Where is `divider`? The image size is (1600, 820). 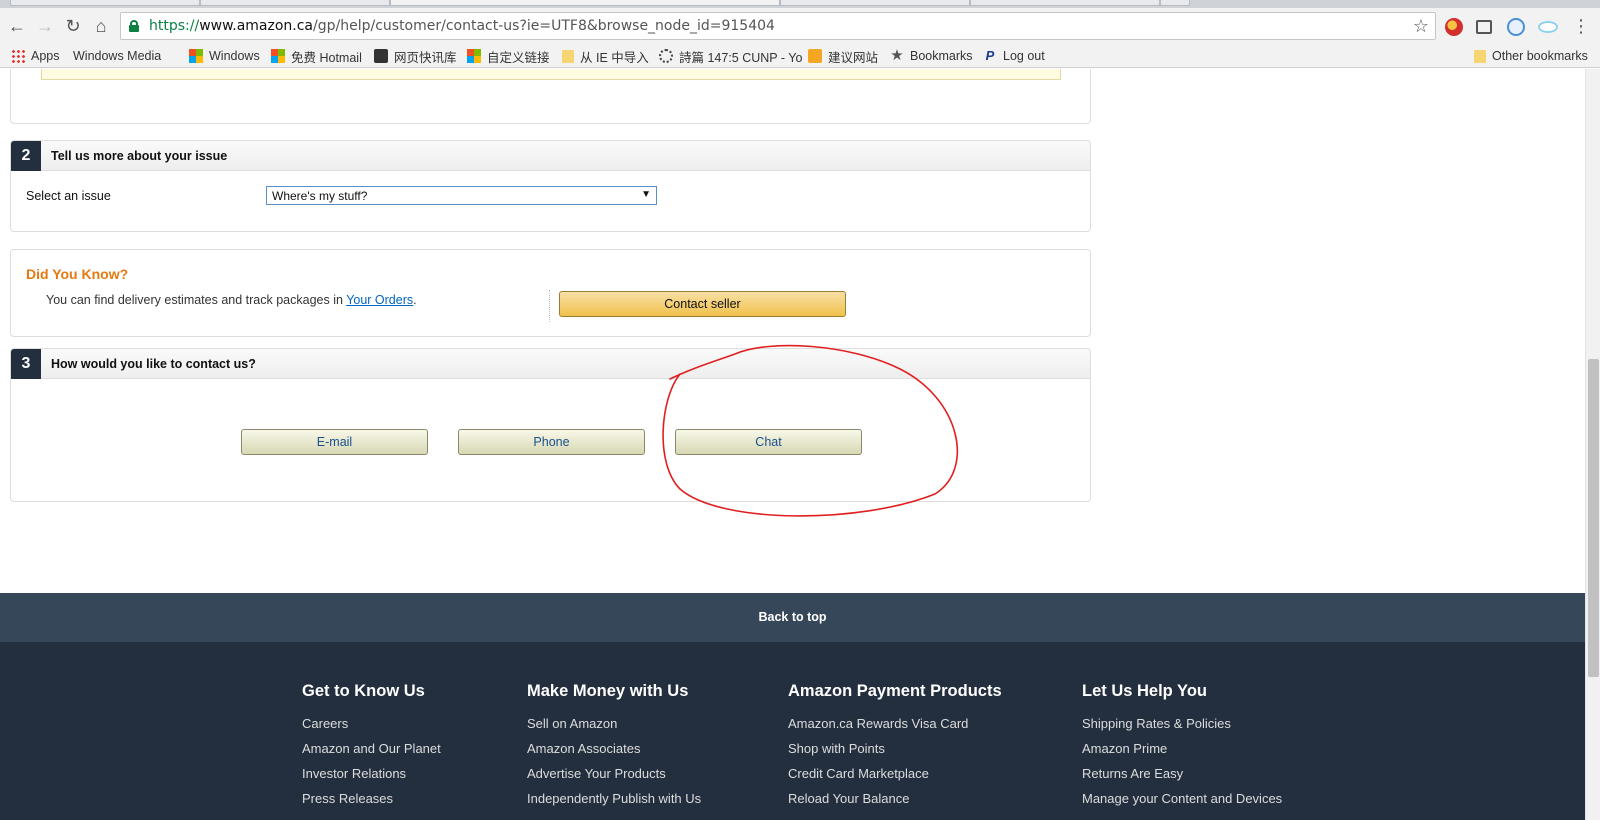
divider is located at coordinates (549, 306).